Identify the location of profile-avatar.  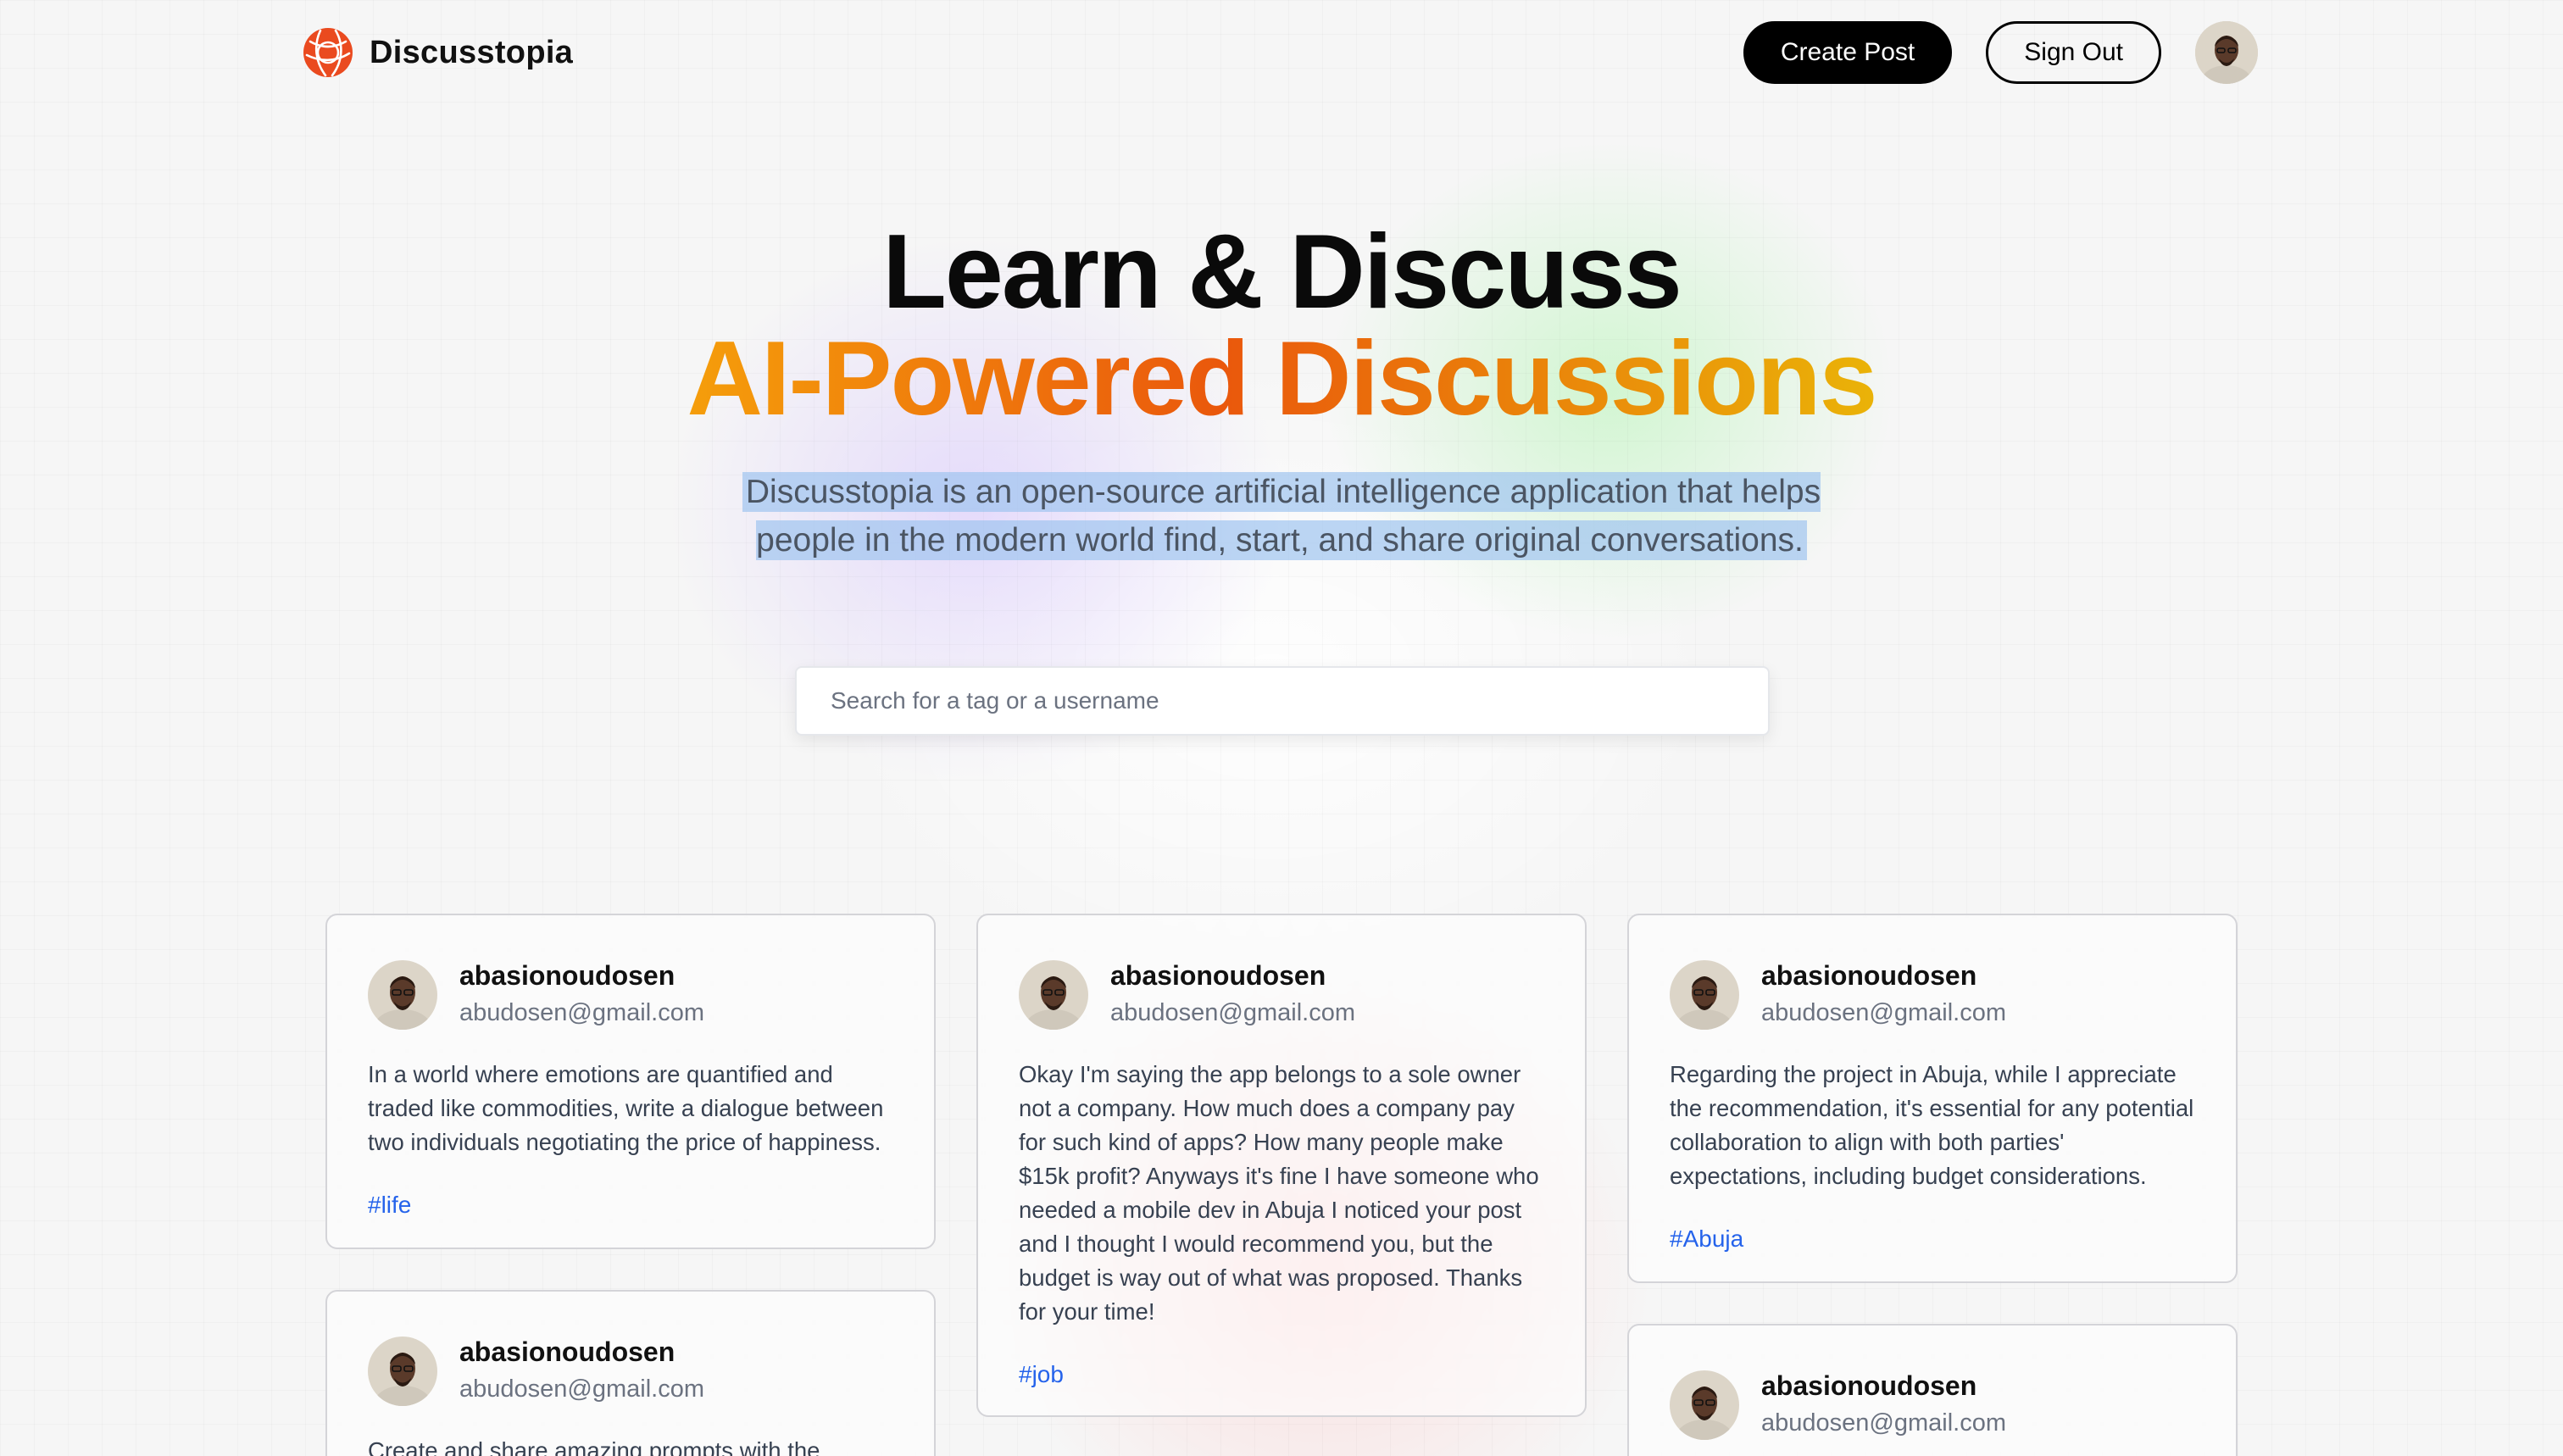
(2226, 53).